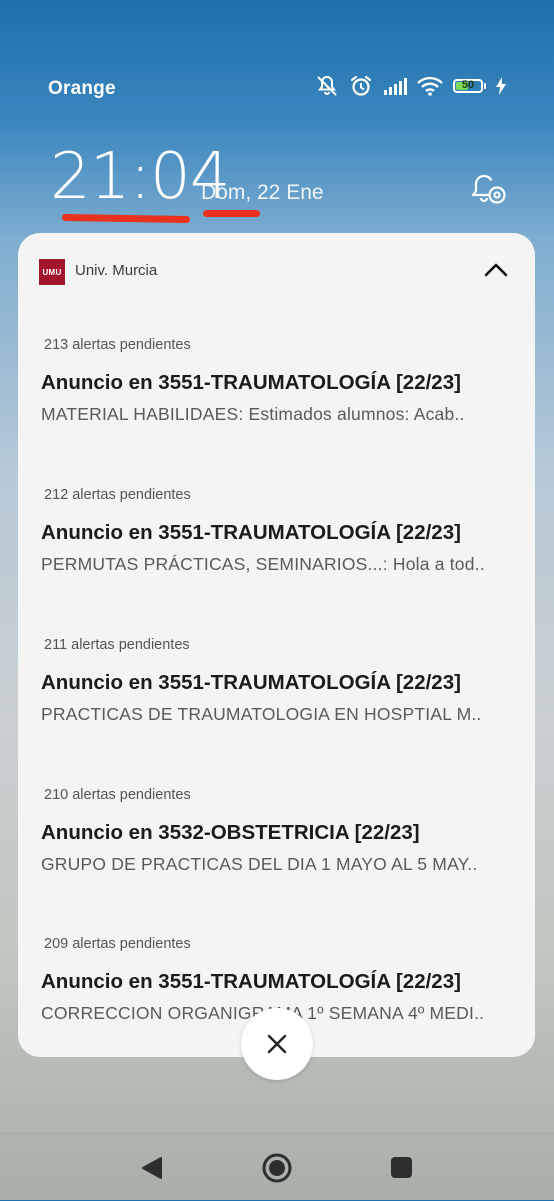 The image size is (554, 1201). What do you see at coordinates (410, 86) in the screenshot?
I see `status-icons: 50` at bounding box center [410, 86].